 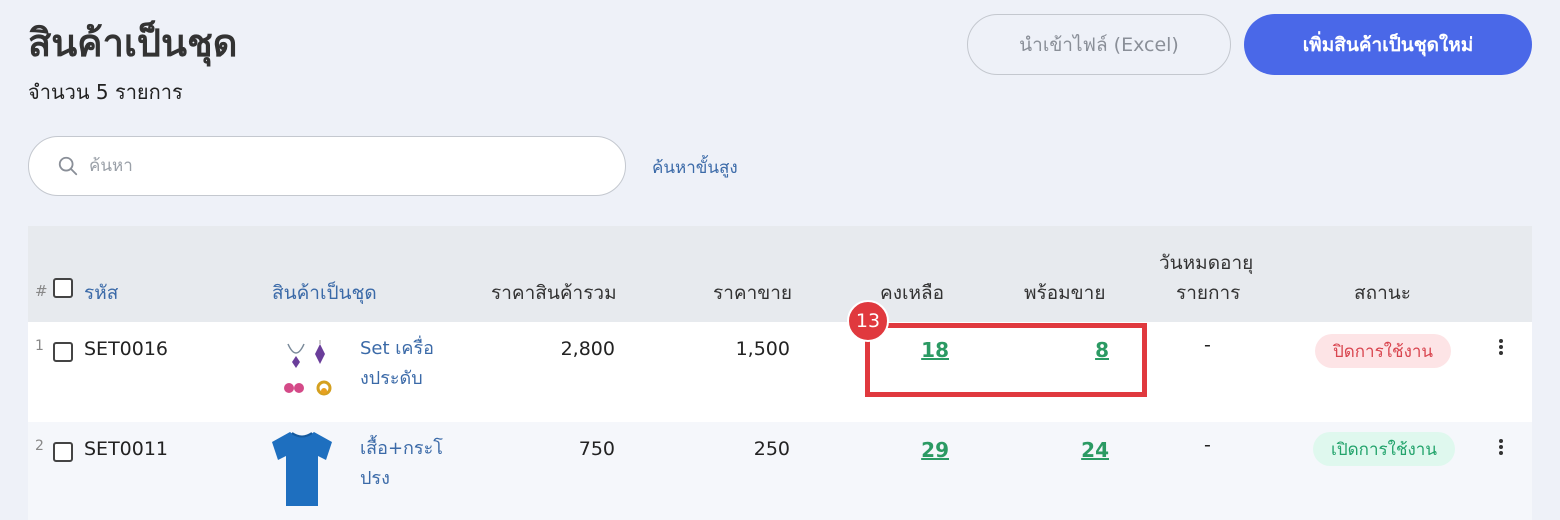 What do you see at coordinates (1382, 293) in the screenshot?
I see `column-status: สถานะ` at bounding box center [1382, 293].